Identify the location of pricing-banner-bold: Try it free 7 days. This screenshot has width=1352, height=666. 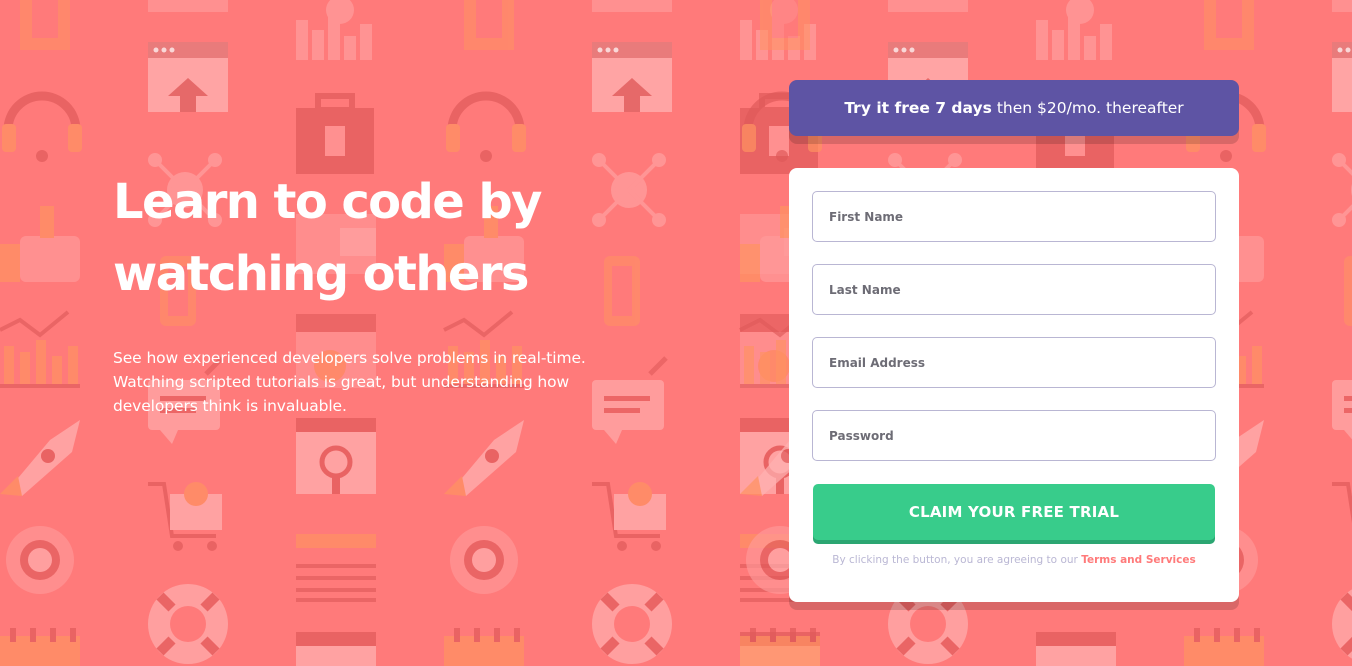
(918, 108).